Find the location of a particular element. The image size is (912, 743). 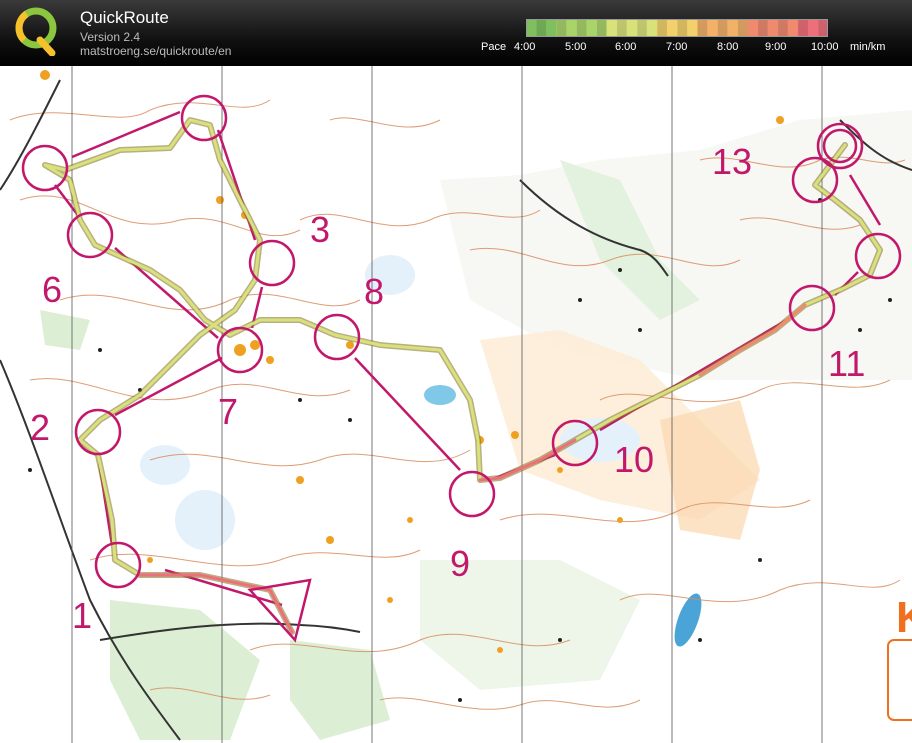

control-label-9: 9 is located at coordinates (460, 563).